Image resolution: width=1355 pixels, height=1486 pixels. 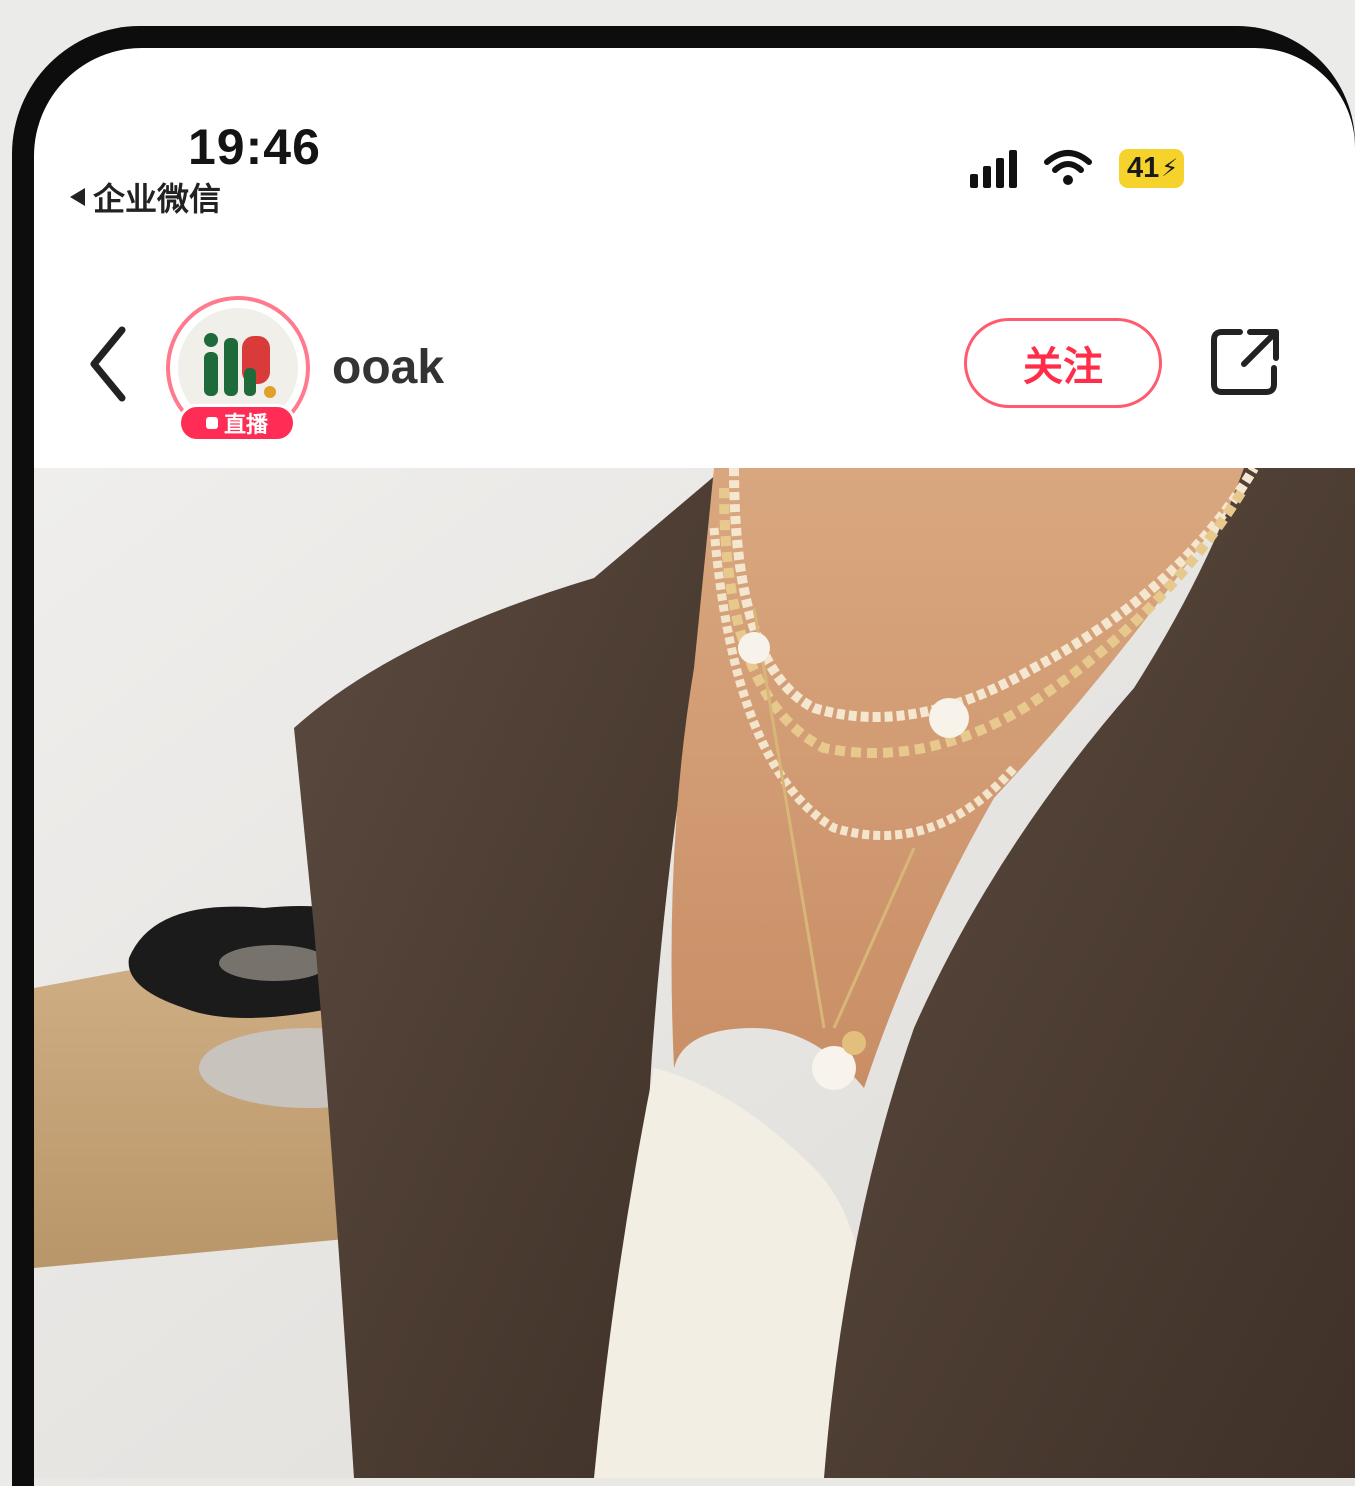 What do you see at coordinates (388, 367) in the screenshot?
I see `username: ooak` at bounding box center [388, 367].